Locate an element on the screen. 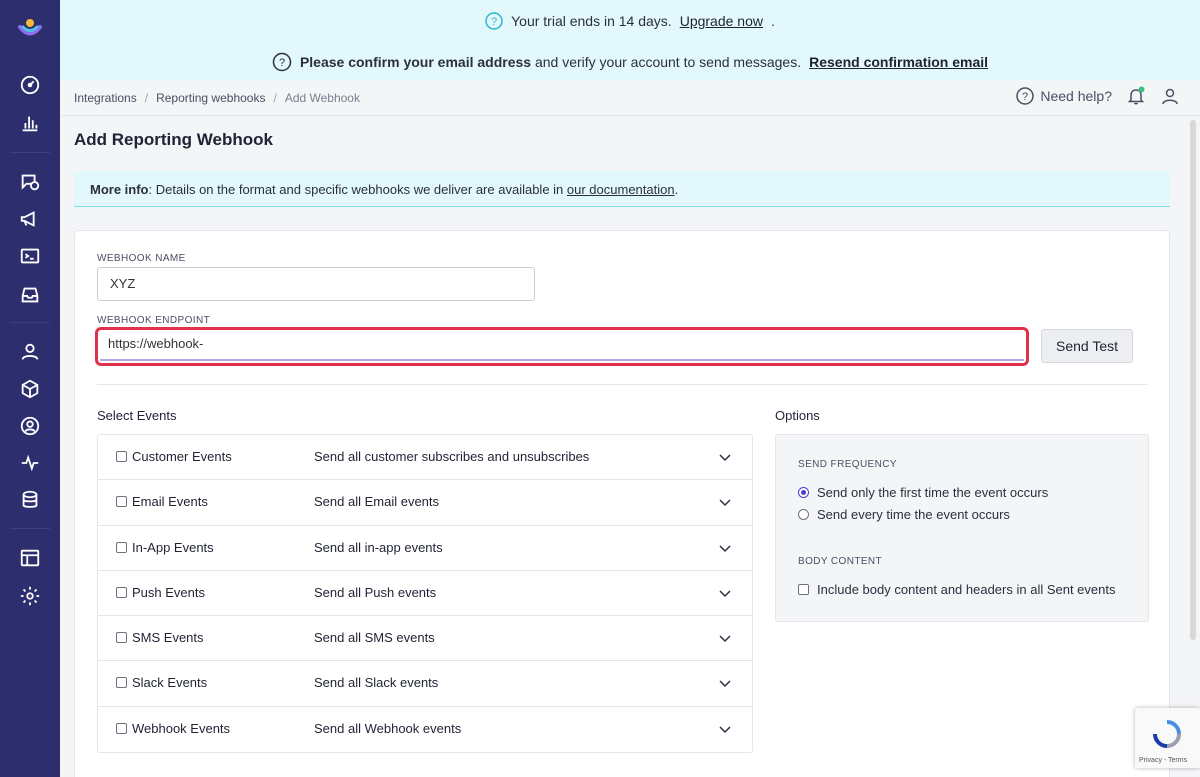 Image resolution: width=1200 pixels, height=777 pixels. upgrade-link: Upgrade now is located at coordinates (721, 21).